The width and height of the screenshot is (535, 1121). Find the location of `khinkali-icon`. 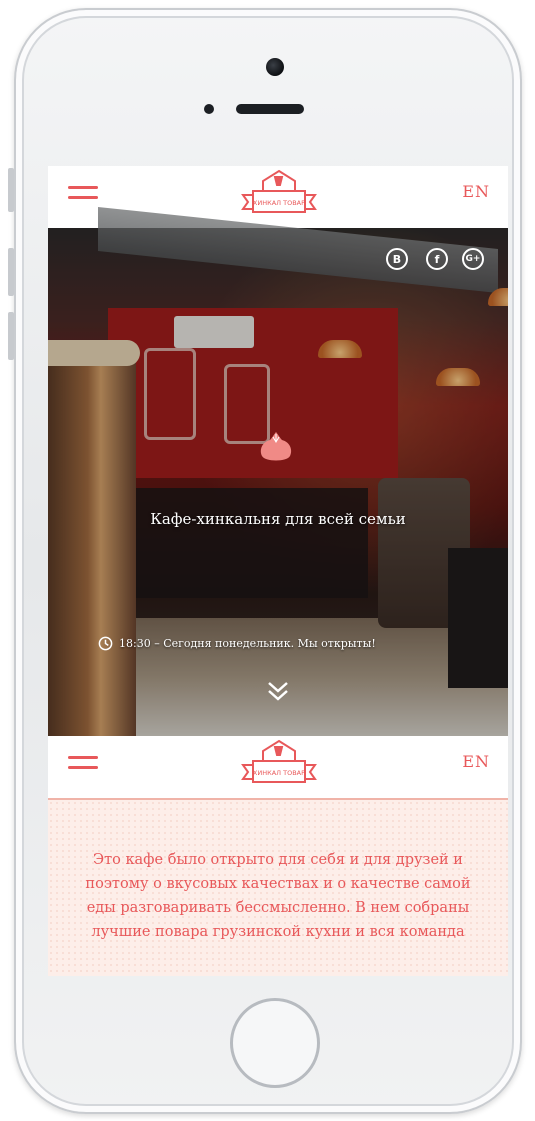

khinkali-icon is located at coordinates (276, 446).